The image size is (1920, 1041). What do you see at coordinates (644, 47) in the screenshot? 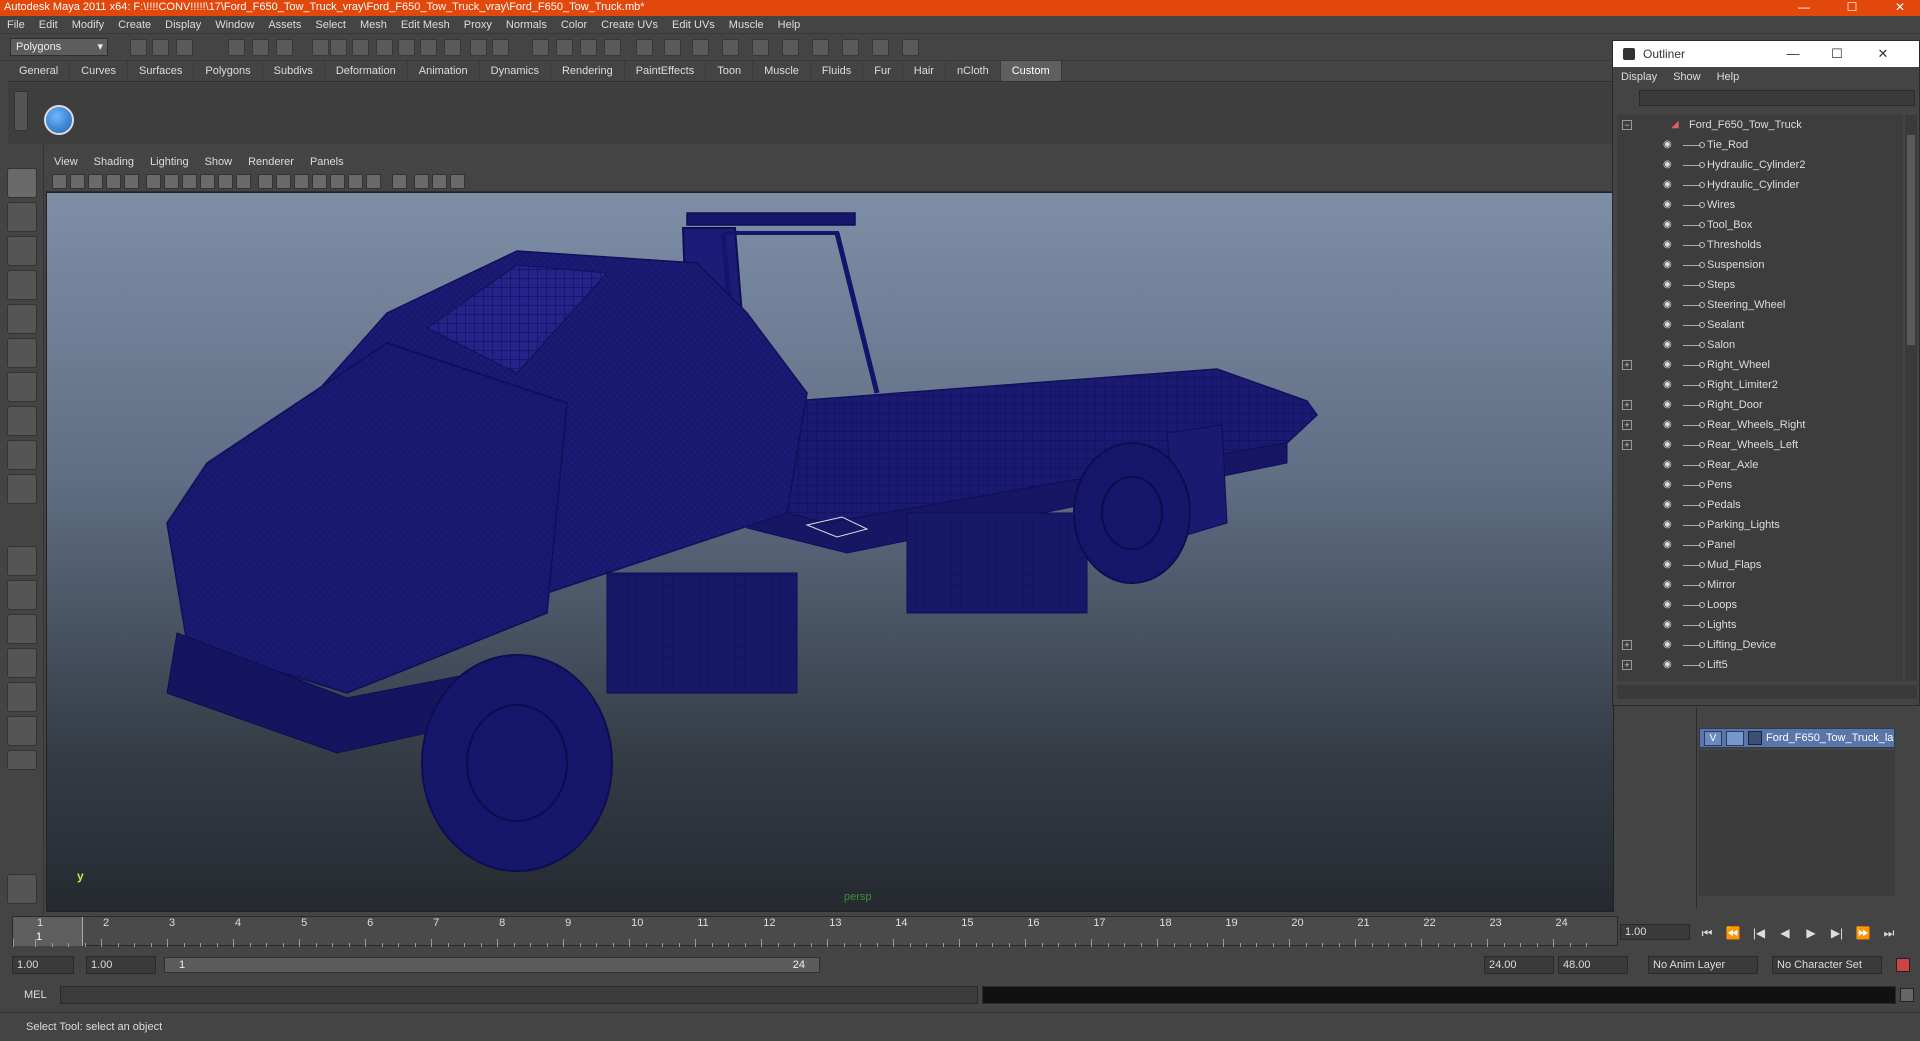
I see `render-settings-icon` at bounding box center [644, 47].